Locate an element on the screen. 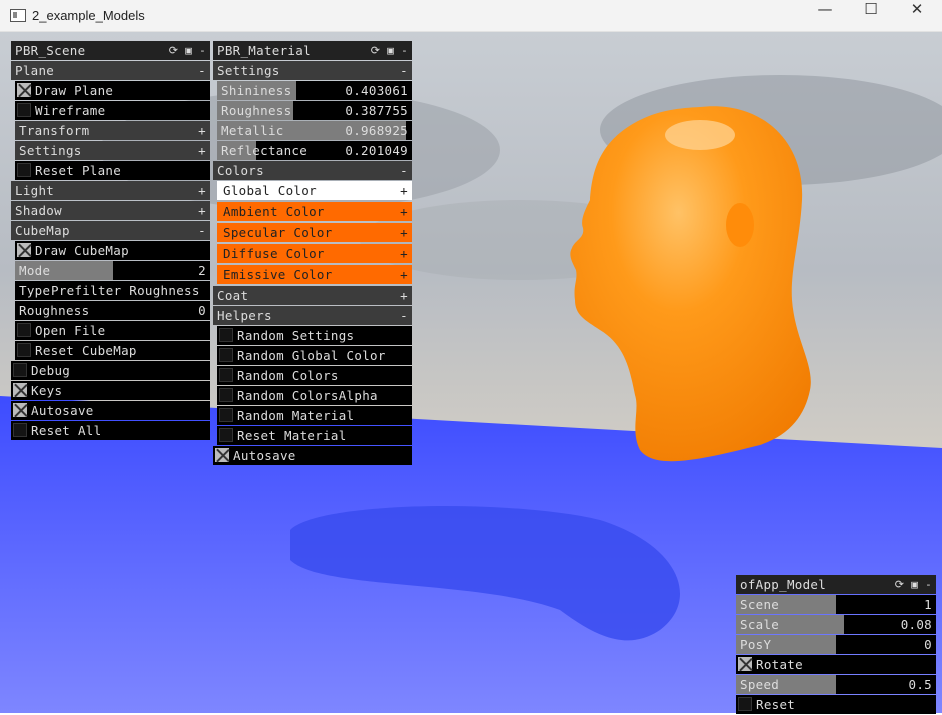  window-titlebar: 2_example_Models — ☐ ✕ is located at coordinates (471, 16).